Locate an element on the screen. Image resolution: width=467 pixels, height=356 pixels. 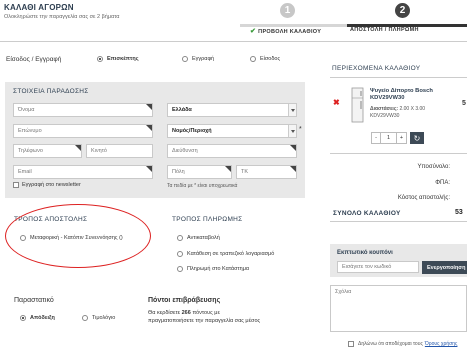
radio-invoice-label: Τιμολόγιο is located at coordinates (104, 318).